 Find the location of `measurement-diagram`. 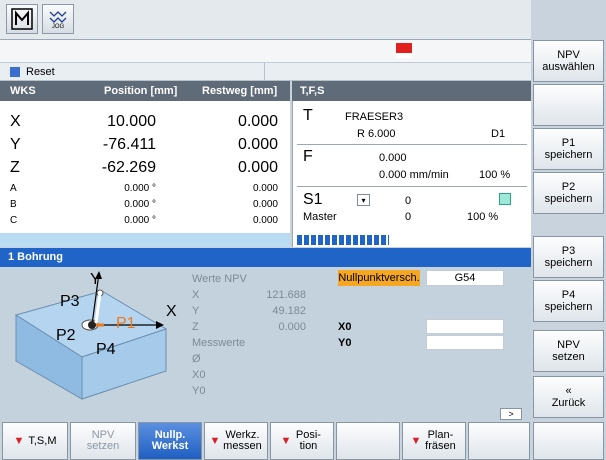

measurement-diagram is located at coordinates (91, 335).